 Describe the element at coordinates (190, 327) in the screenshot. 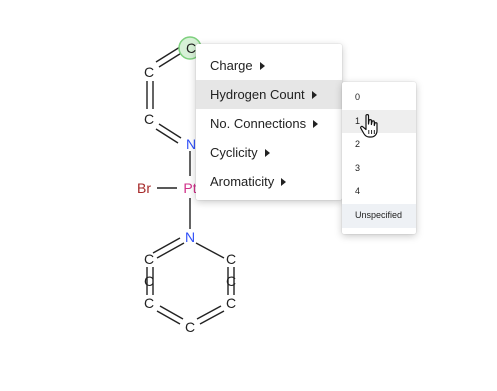

I see `atom-ring-c-bottom: C` at that location.